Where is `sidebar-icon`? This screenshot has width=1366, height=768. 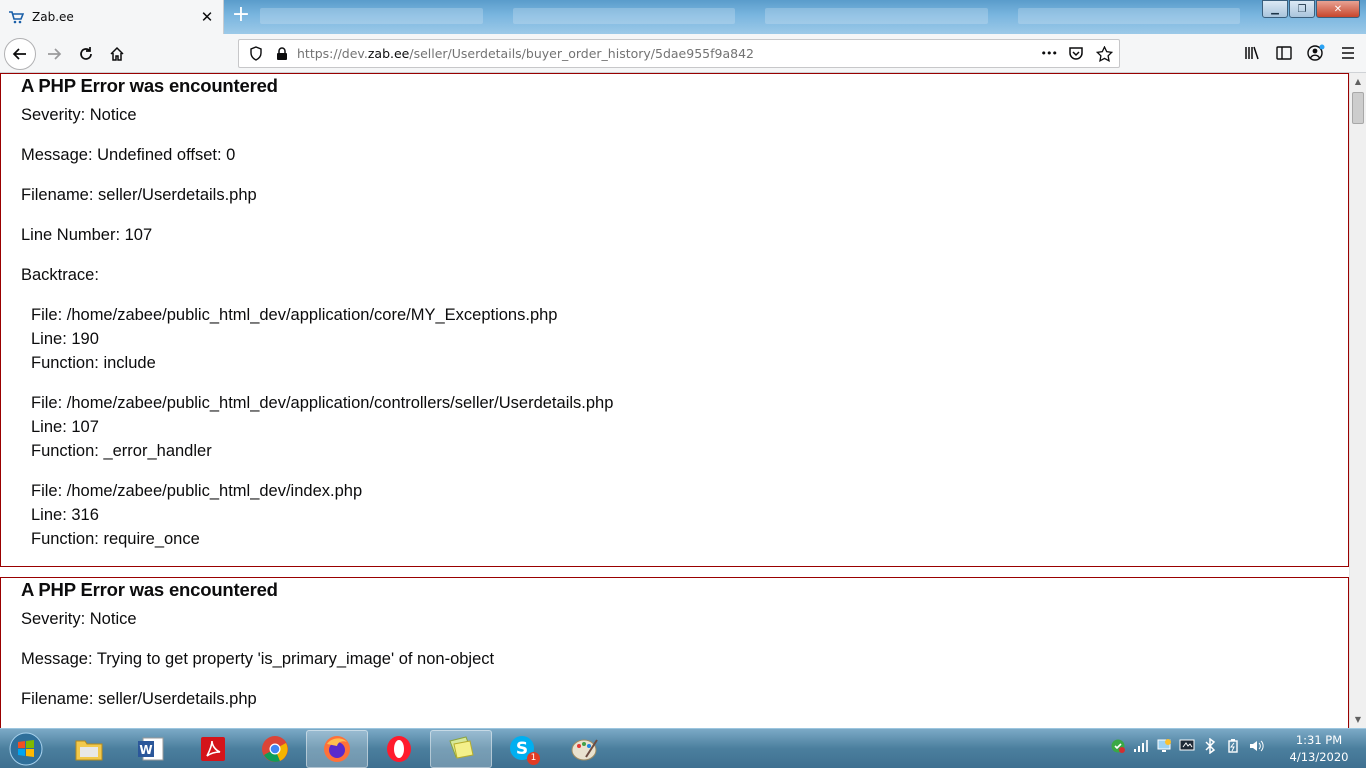
sidebar-icon is located at coordinates (1284, 53).